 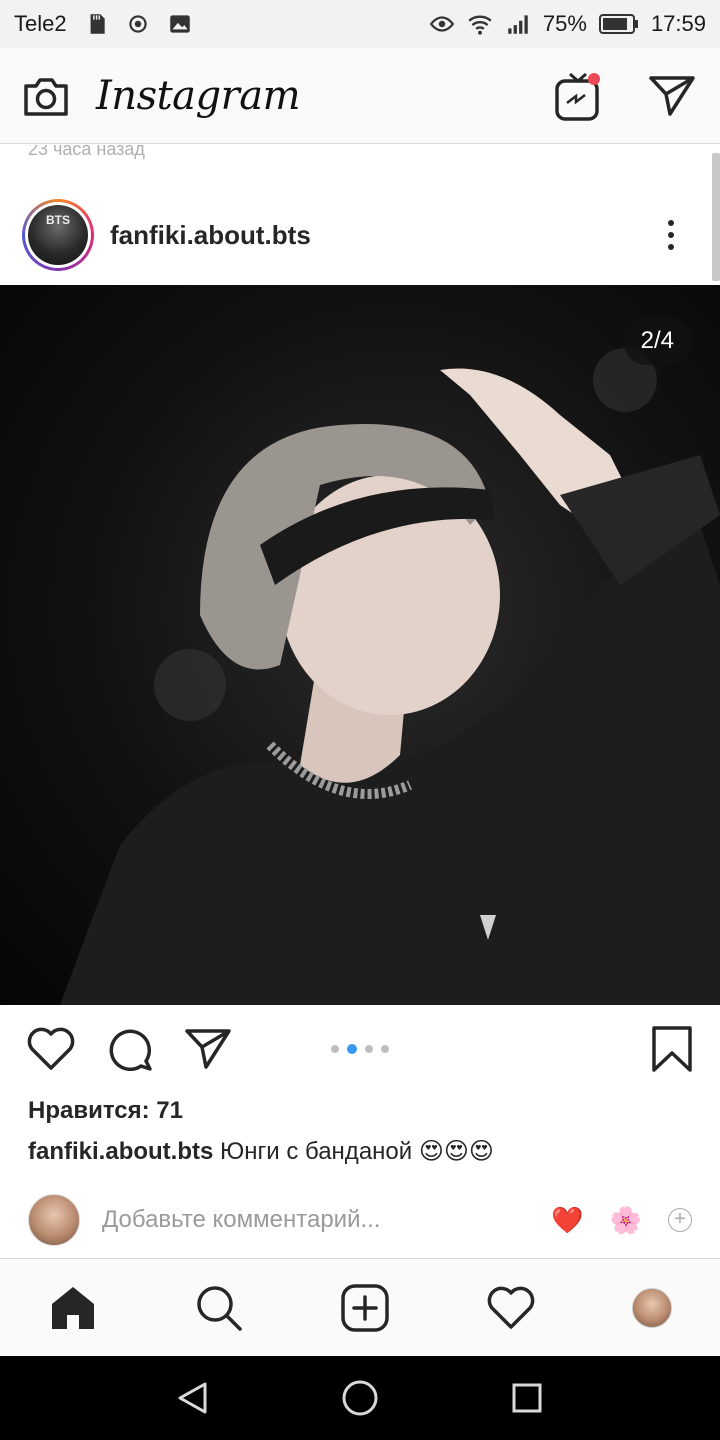 I want to click on igtv-icon, so click(x=578, y=96).